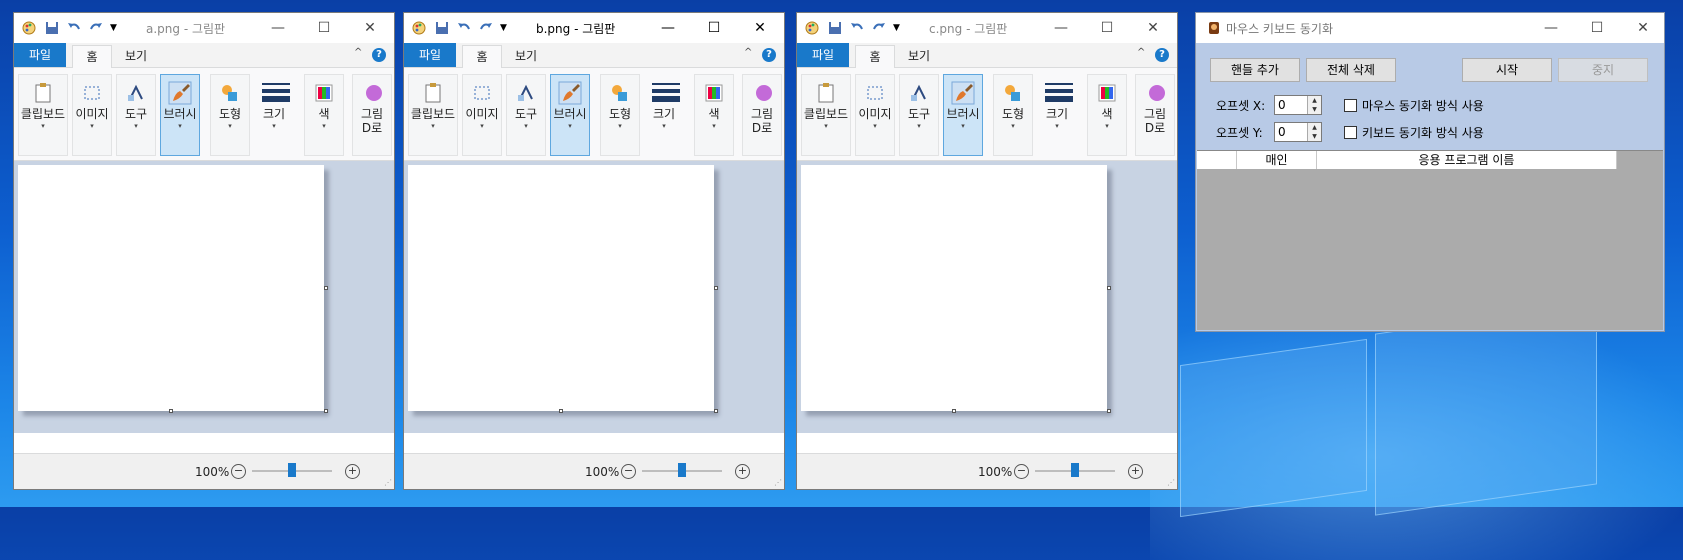  What do you see at coordinates (1603, 70) in the screenshot?
I see `stop-button: 중지` at bounding box center [1603, 70].